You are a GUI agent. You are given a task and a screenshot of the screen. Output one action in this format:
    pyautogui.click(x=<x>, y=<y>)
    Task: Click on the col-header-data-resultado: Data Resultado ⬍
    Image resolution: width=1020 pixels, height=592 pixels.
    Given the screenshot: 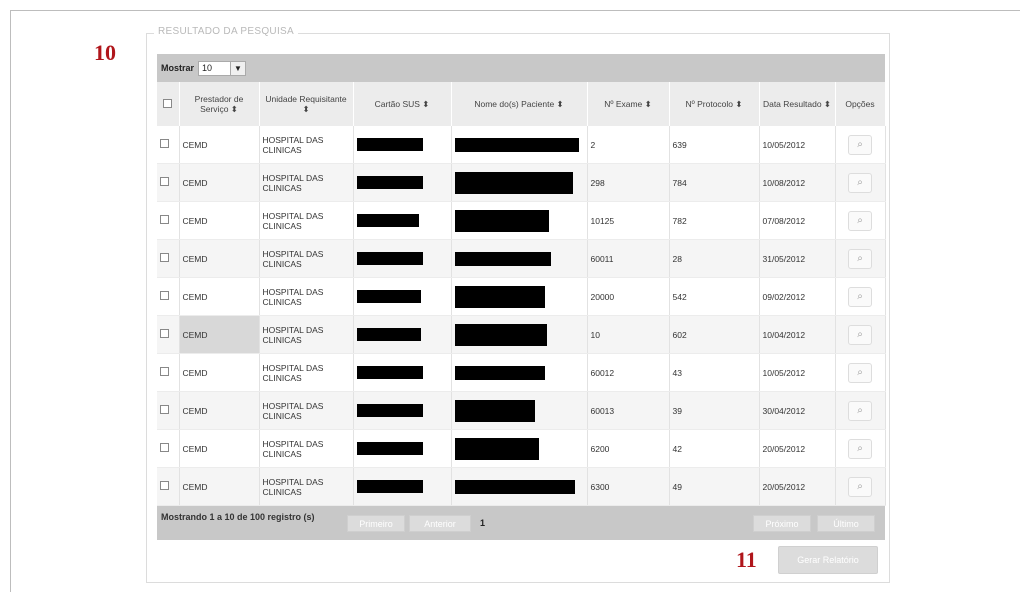 What is the action you would take?
    pyautogui.click(x=797, y=104)
    